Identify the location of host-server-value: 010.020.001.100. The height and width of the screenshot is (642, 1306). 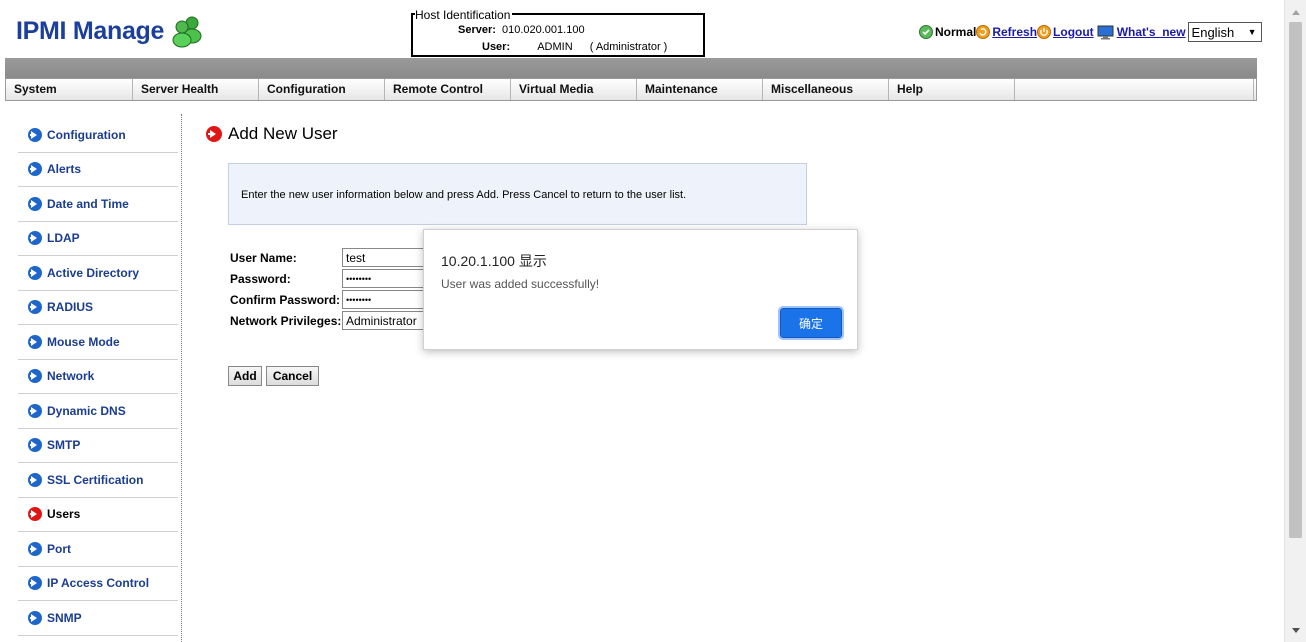
(543, 30).